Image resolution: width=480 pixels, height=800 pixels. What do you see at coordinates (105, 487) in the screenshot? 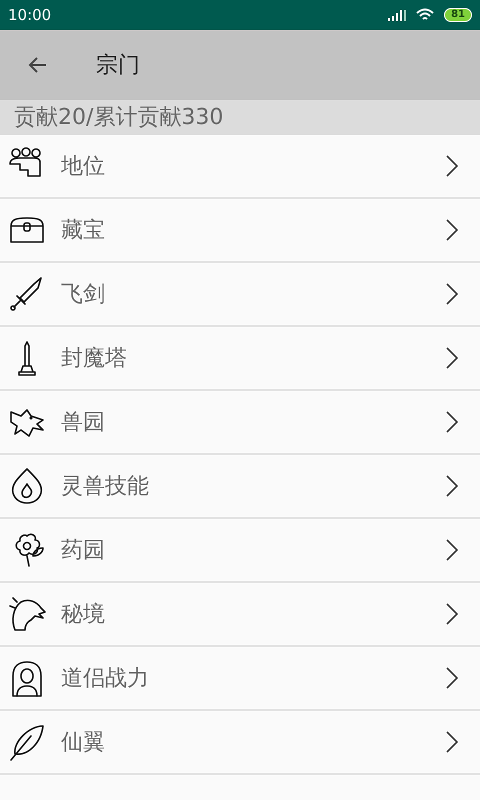
I see `menu-label: 灵兽技能` at bounding box center [105, 487].